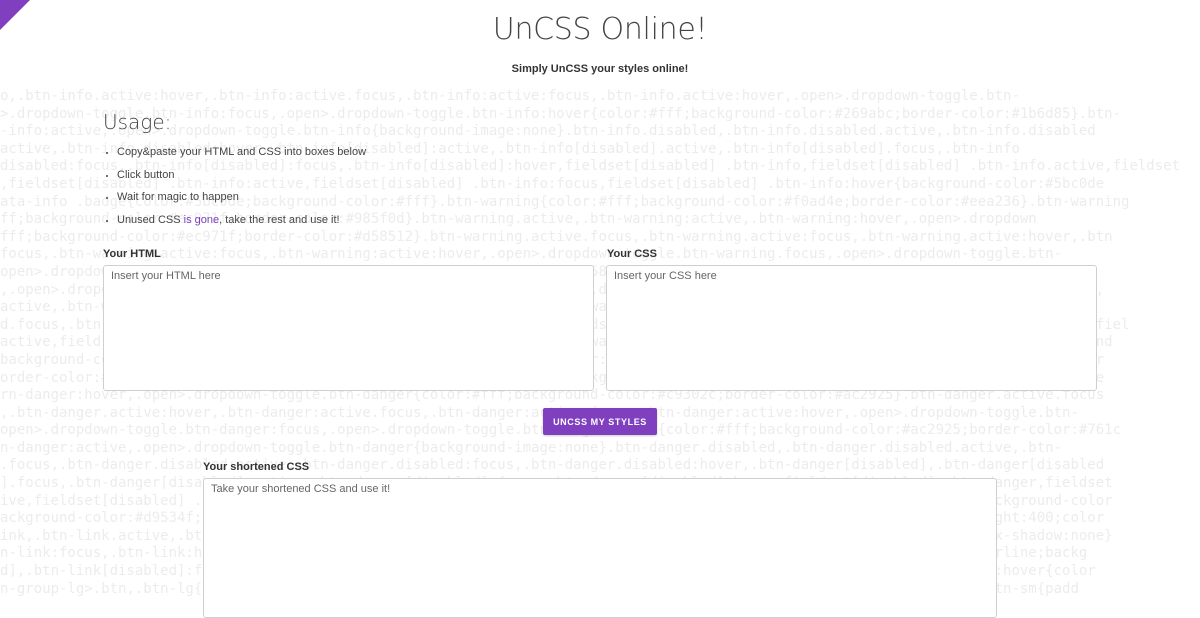  I want to click on usage-step-text: Unused CSS, so click(150, 219).